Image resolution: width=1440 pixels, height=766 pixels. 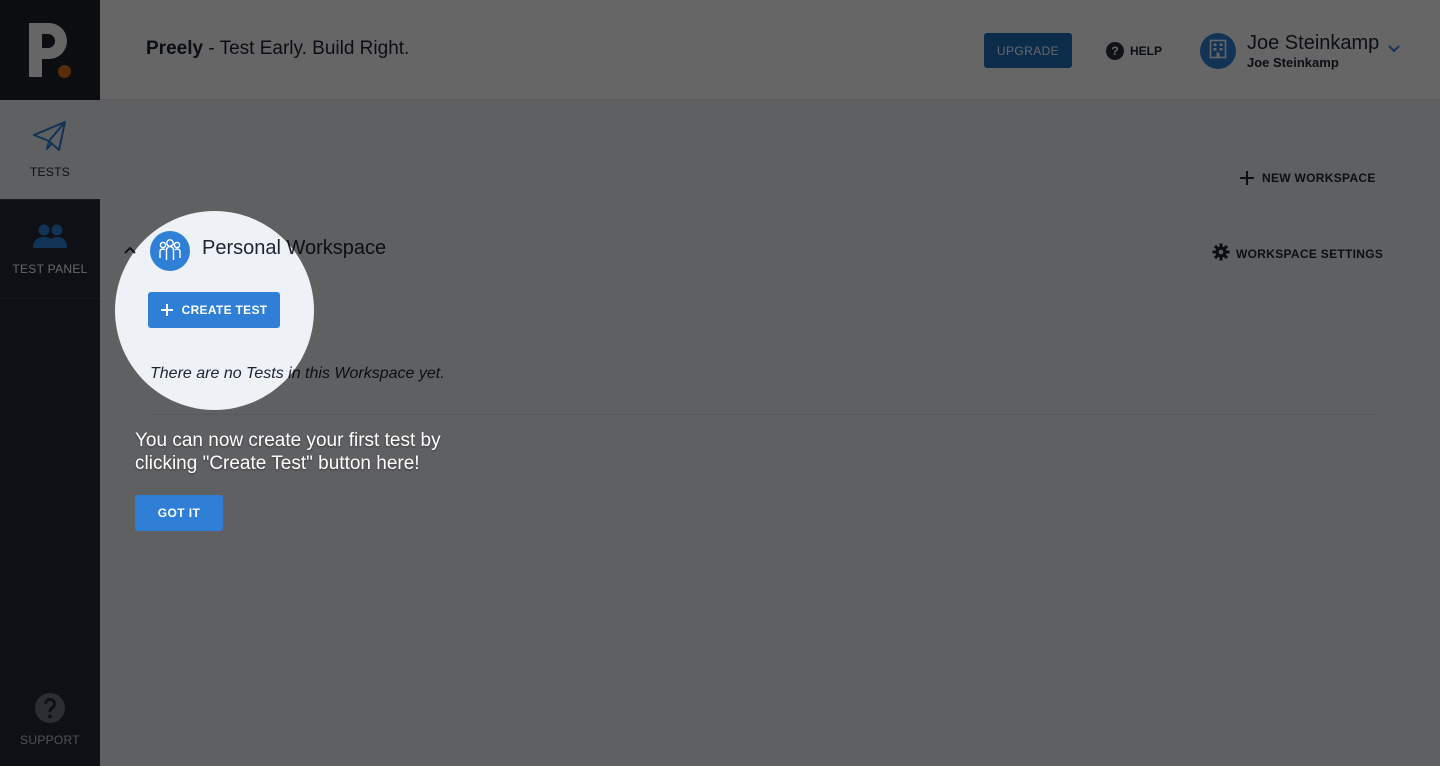 I want to click on sidebar-item-tests: TESTS, so click(x=50, y=149).